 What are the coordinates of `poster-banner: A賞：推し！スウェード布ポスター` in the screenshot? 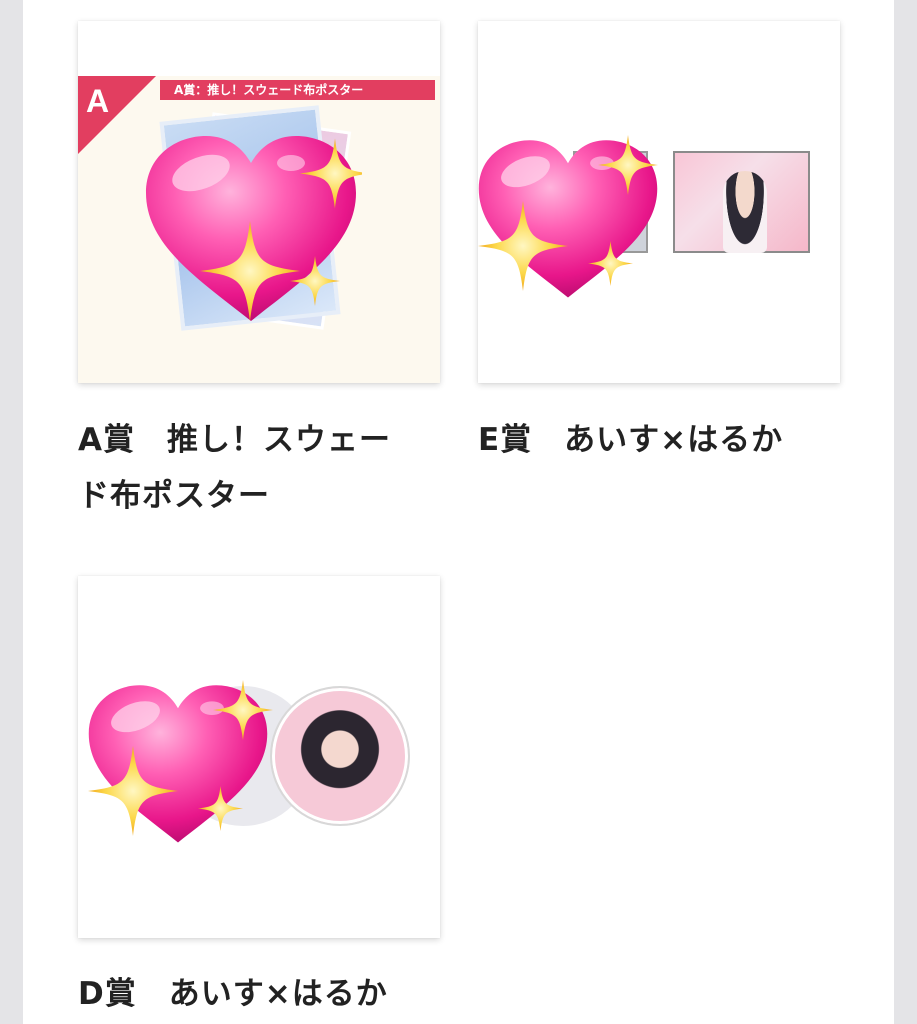 It's located at (297, 90).